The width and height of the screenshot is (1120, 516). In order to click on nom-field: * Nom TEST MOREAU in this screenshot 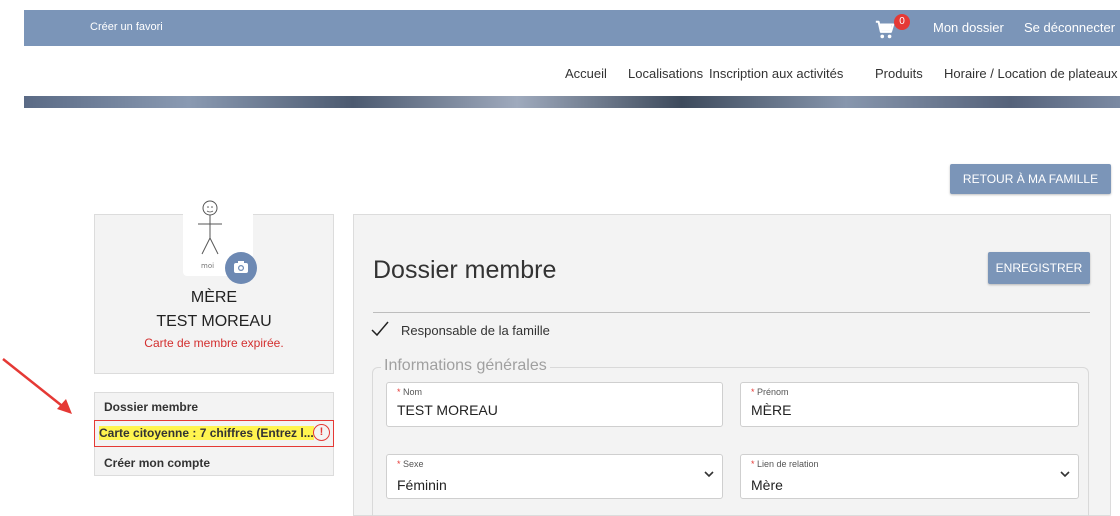, I will do `click(554, 404)`.